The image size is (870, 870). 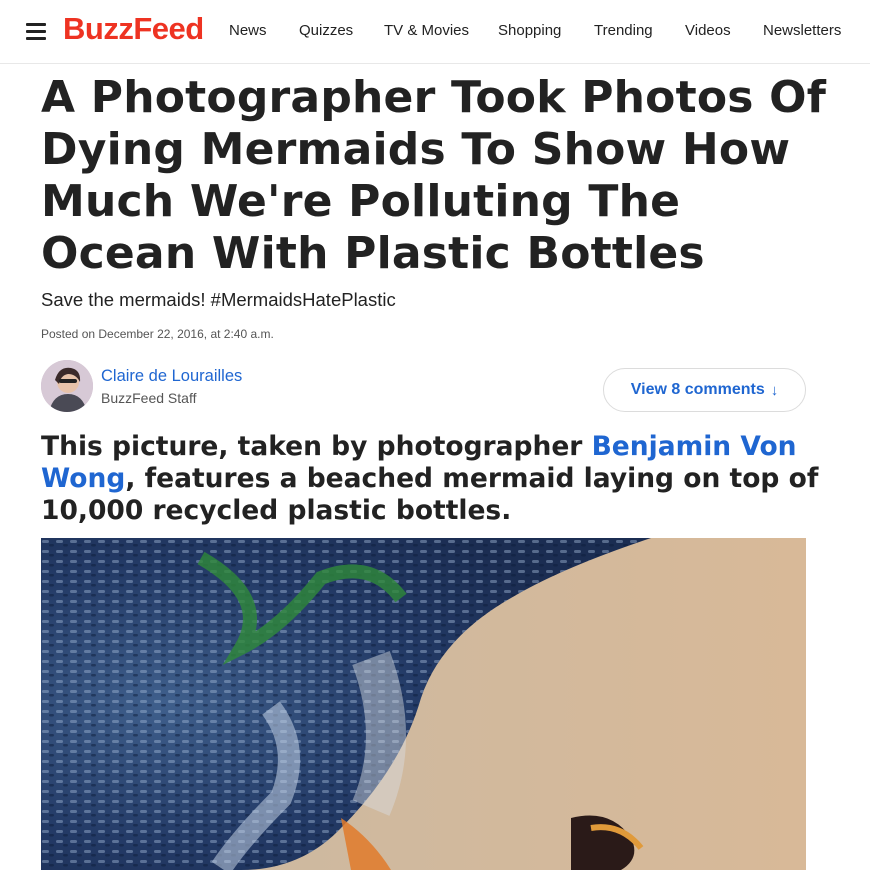 I want to click on nav-item-shopping: Shopping, so click(x=529, y=30).